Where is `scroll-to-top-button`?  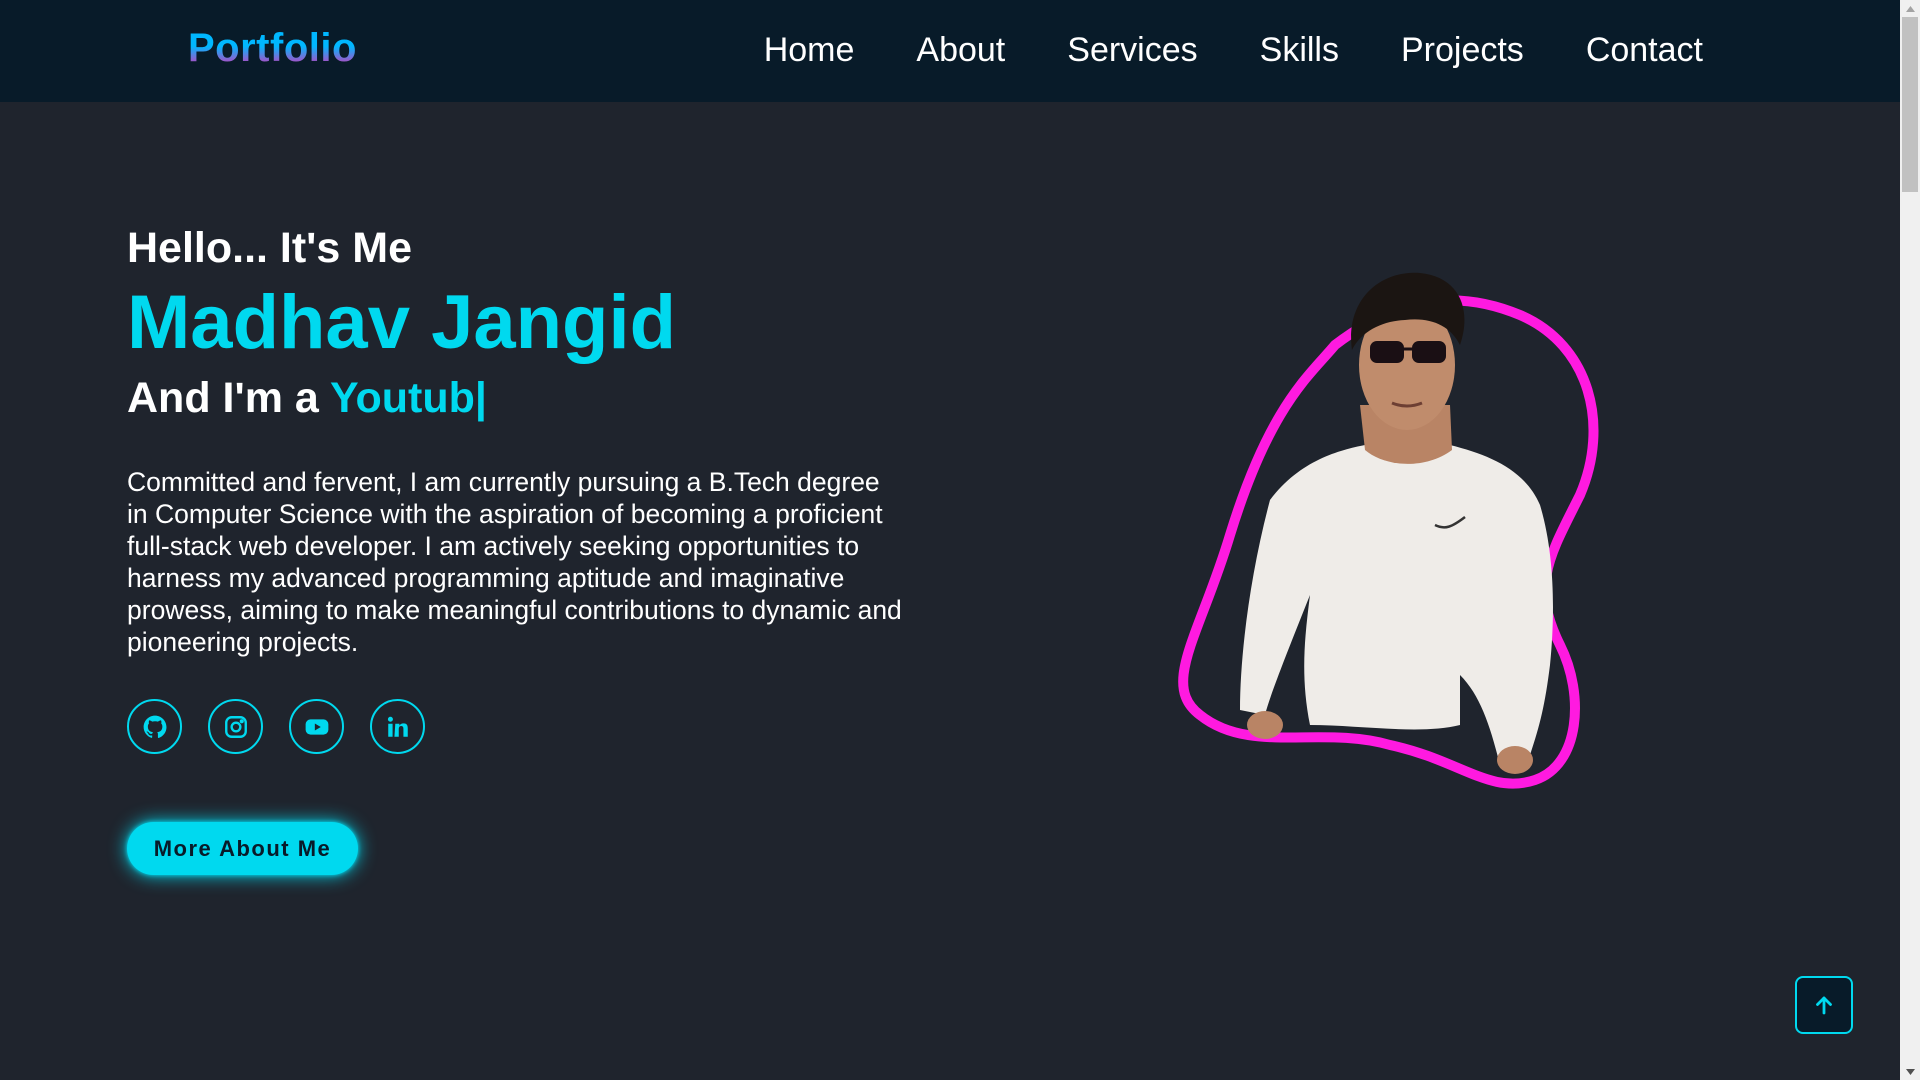 scroll-to-top-button is located at coordinates (1824, 1005).